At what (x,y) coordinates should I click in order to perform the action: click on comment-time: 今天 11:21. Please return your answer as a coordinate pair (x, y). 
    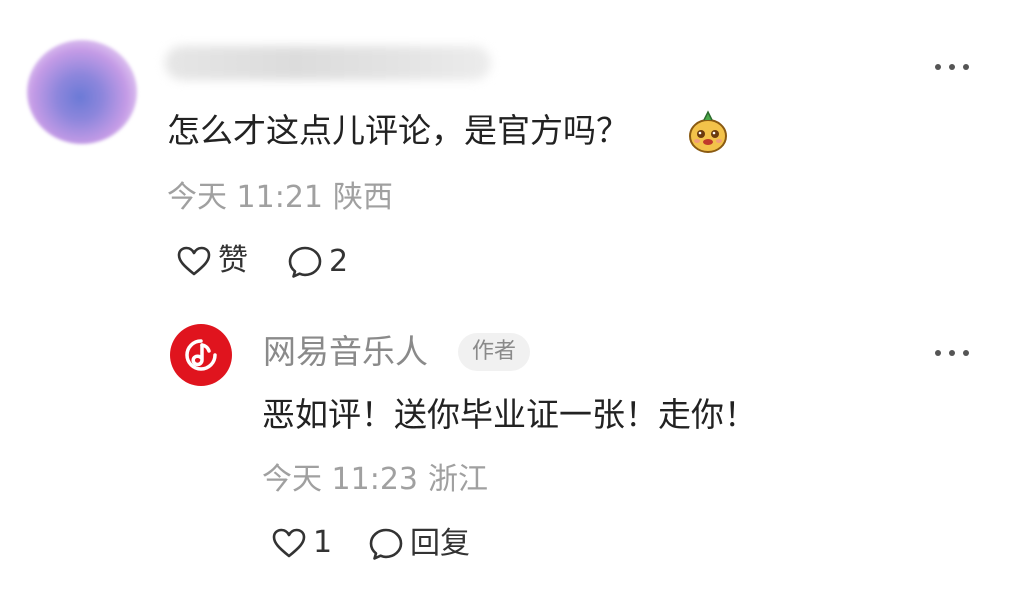
    Looking at the image, I should click on (245, 197).